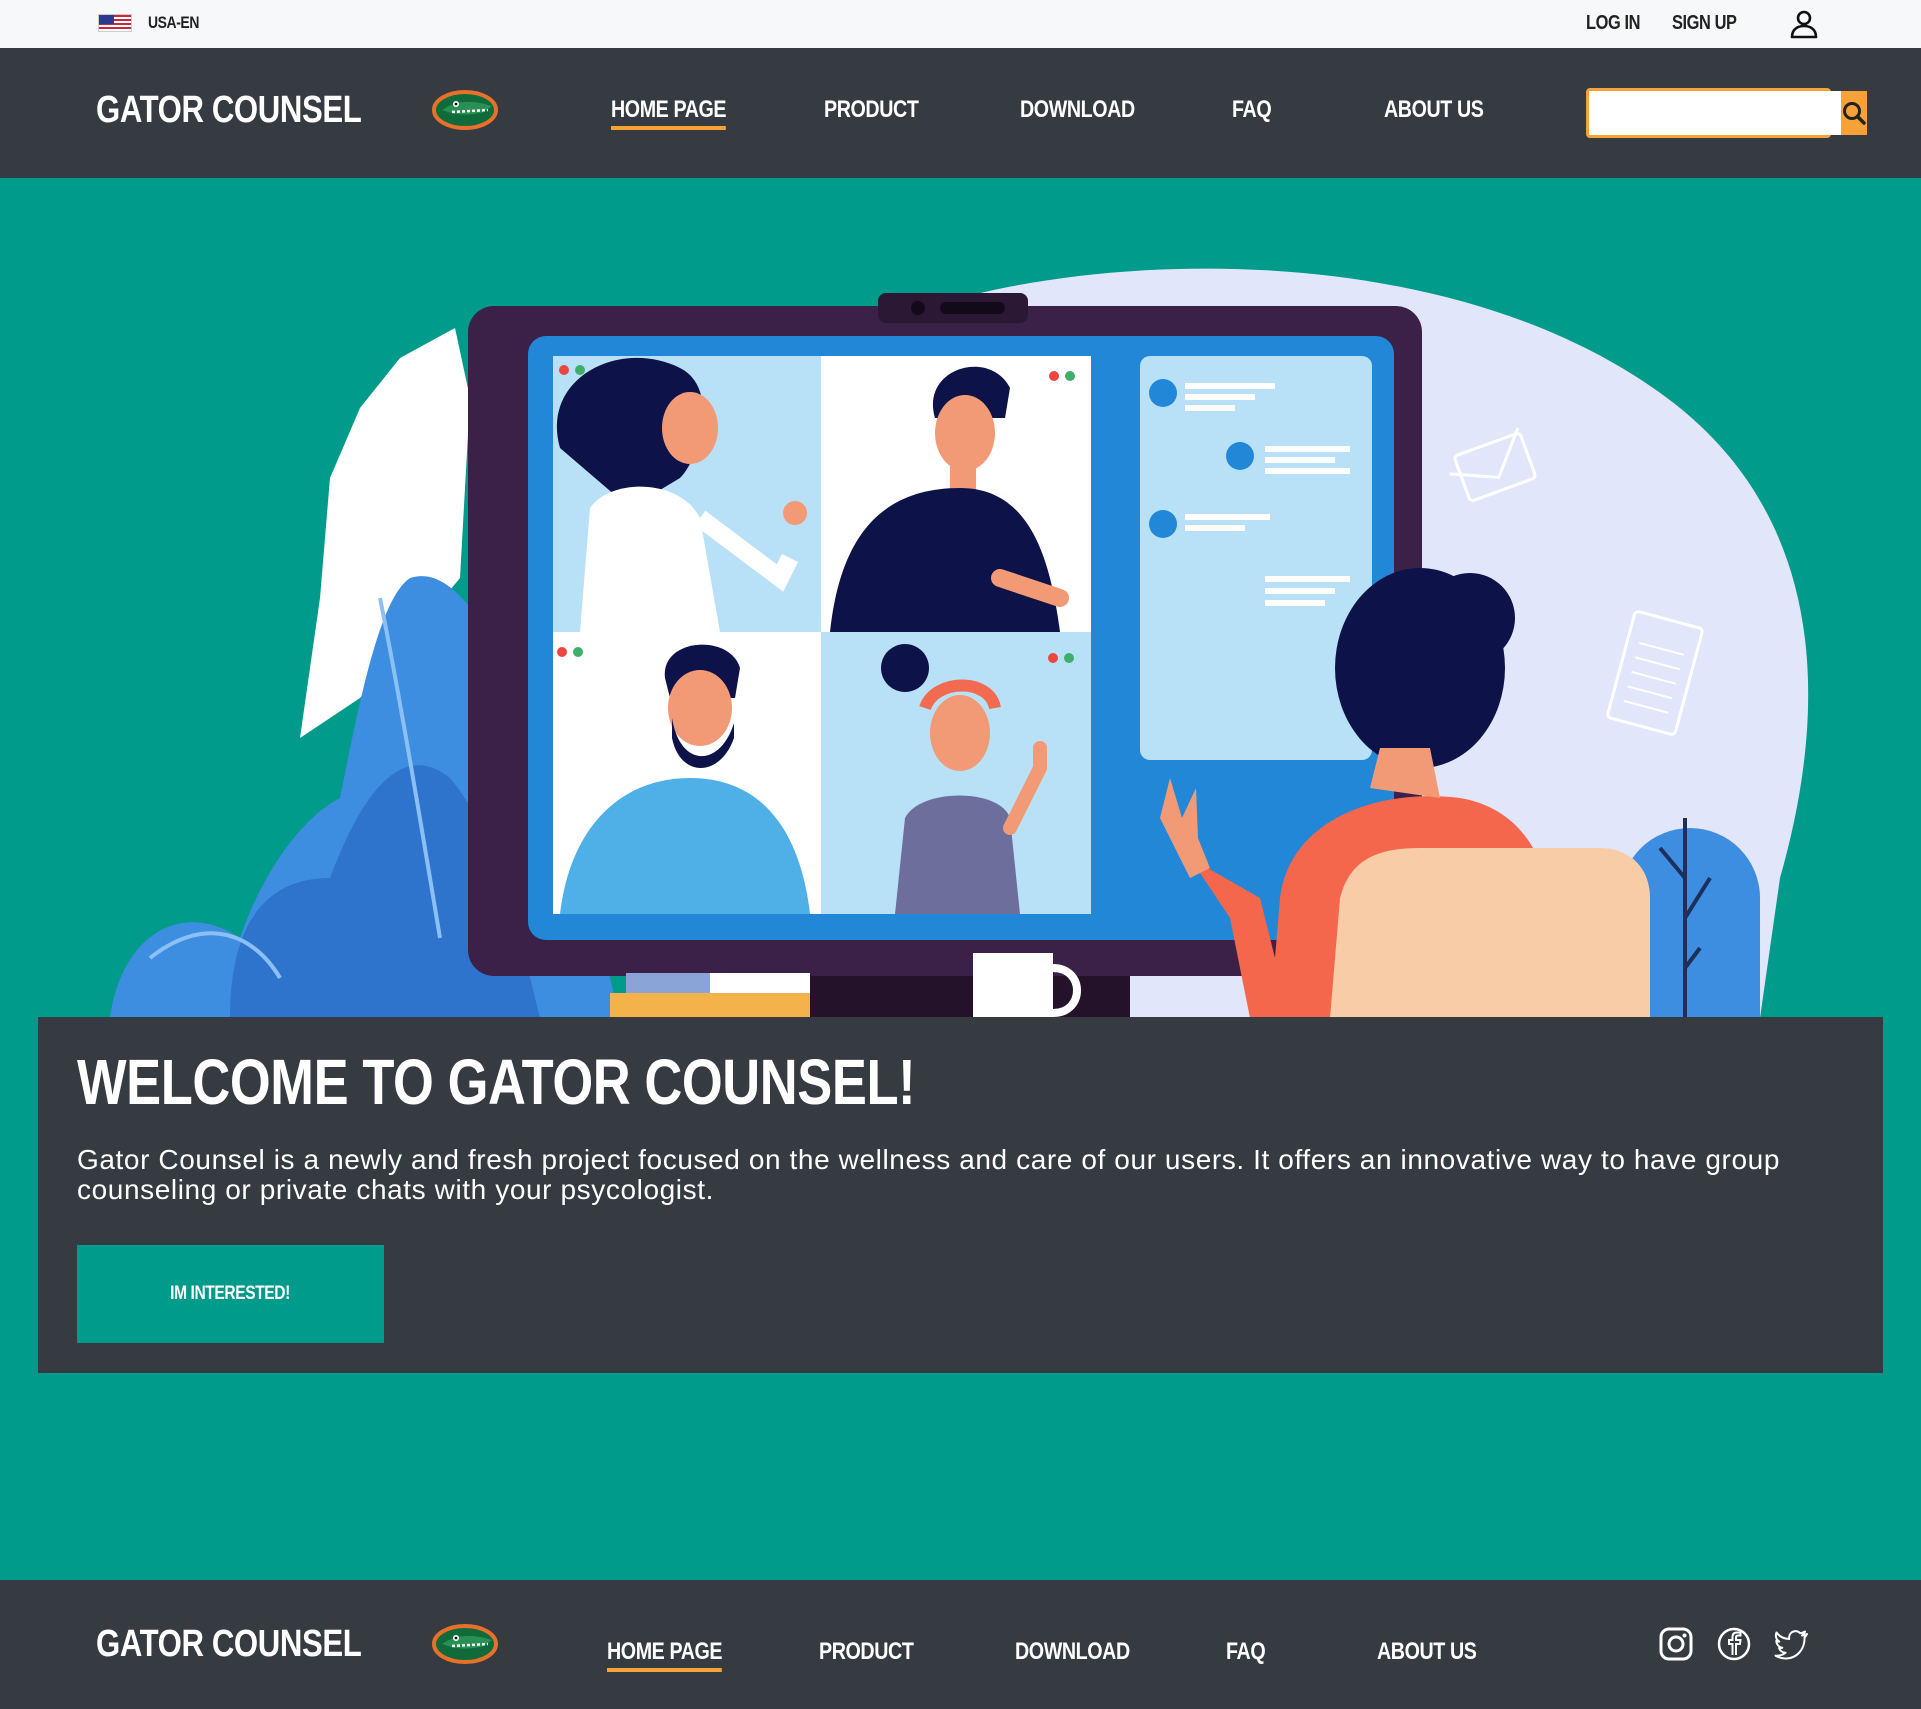  I want to click on signup-link: SIGN UP, so click(1704, 23).